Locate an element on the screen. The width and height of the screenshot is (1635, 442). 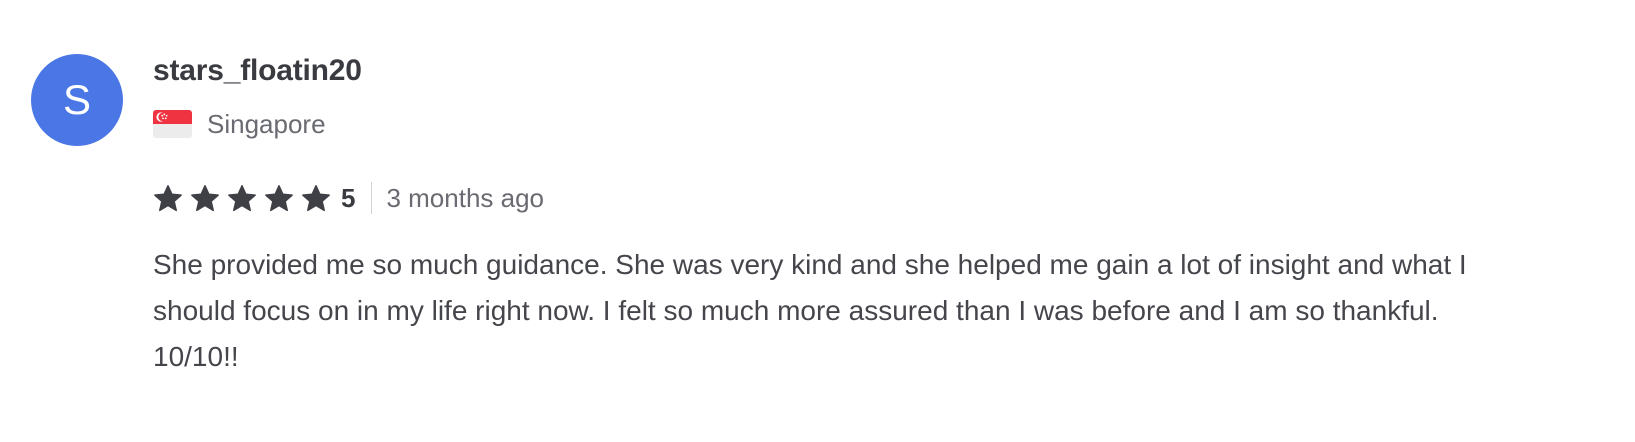
avatar-initial: S is located at coordinates (76, 99).